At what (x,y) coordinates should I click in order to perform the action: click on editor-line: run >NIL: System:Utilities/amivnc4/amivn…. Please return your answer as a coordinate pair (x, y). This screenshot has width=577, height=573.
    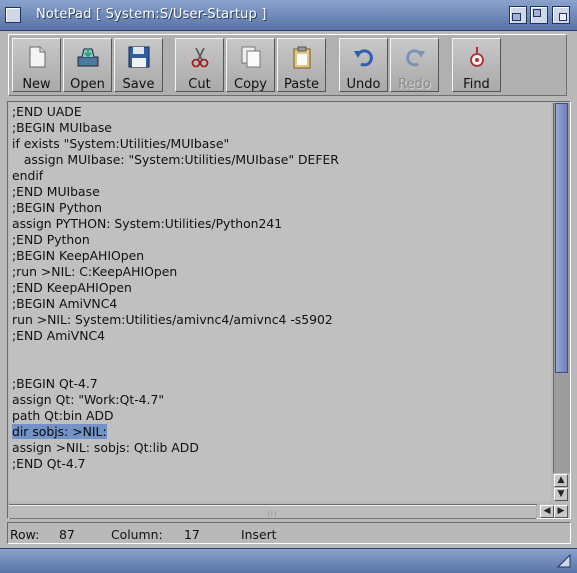
    Looking at the image, I should click on (172, 319).